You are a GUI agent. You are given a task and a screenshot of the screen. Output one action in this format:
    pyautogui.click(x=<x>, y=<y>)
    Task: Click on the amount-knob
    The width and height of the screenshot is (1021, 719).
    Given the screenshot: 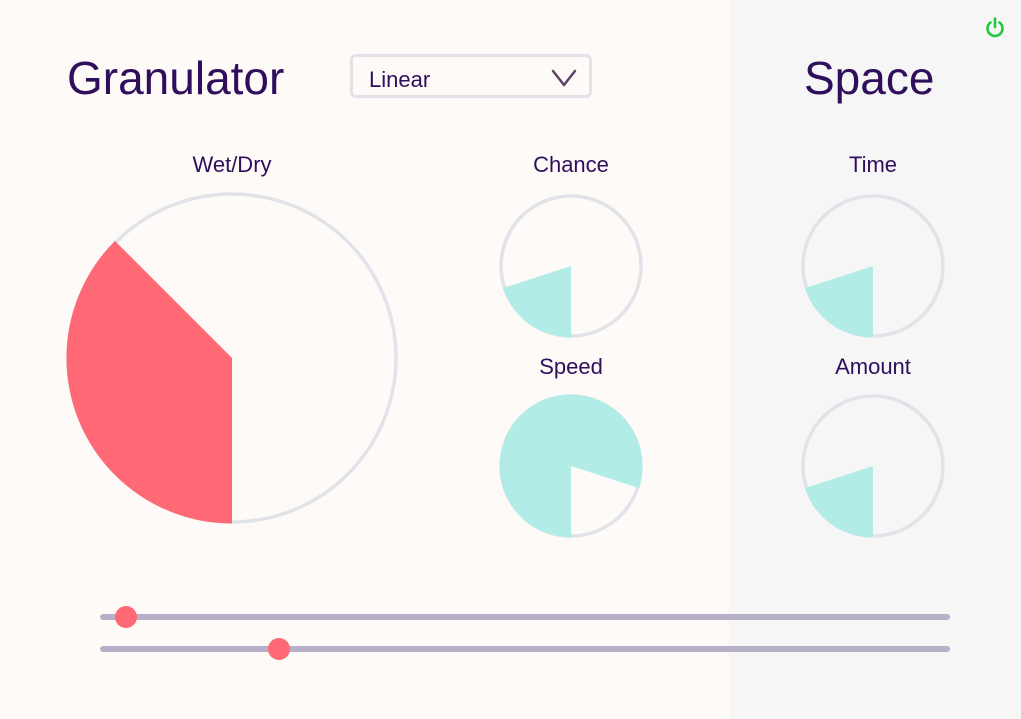 What is the action you would take?
    pyautogui.click(x=873, y=468)
    